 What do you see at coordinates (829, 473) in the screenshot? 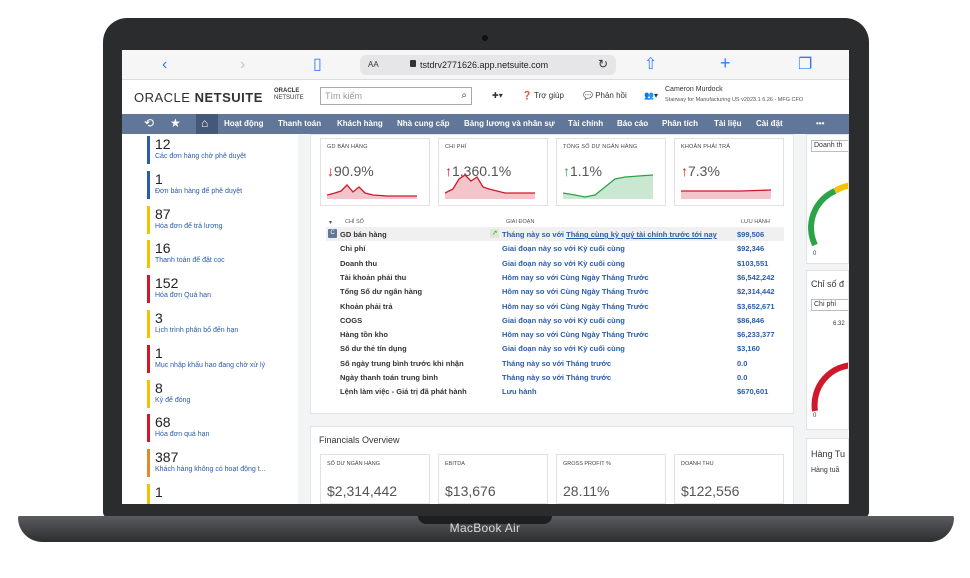
I see `weekly-select: Hàng tuầ` at bounding box center [829, 473].